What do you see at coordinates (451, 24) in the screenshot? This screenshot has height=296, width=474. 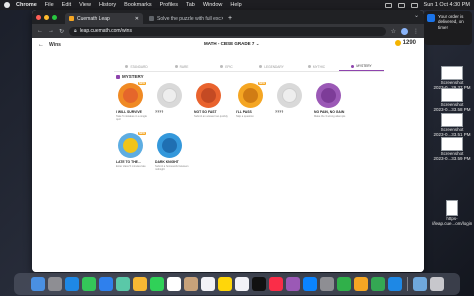 I see `notification-line2: delivered, on time!` at bounding box center [451, 24].